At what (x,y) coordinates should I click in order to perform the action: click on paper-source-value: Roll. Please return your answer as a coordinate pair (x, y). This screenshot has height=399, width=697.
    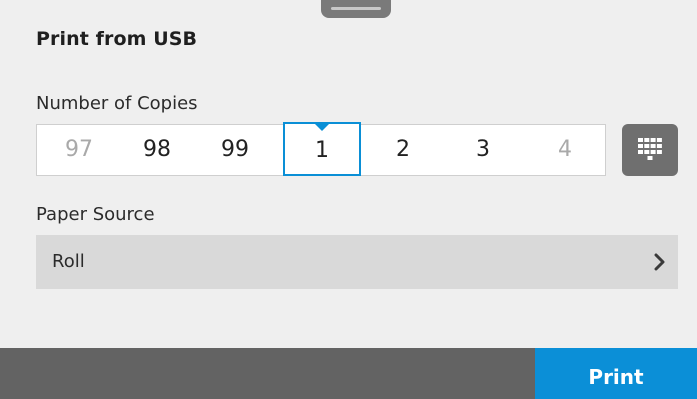
    Looking at the image, I should click on (68, 261).